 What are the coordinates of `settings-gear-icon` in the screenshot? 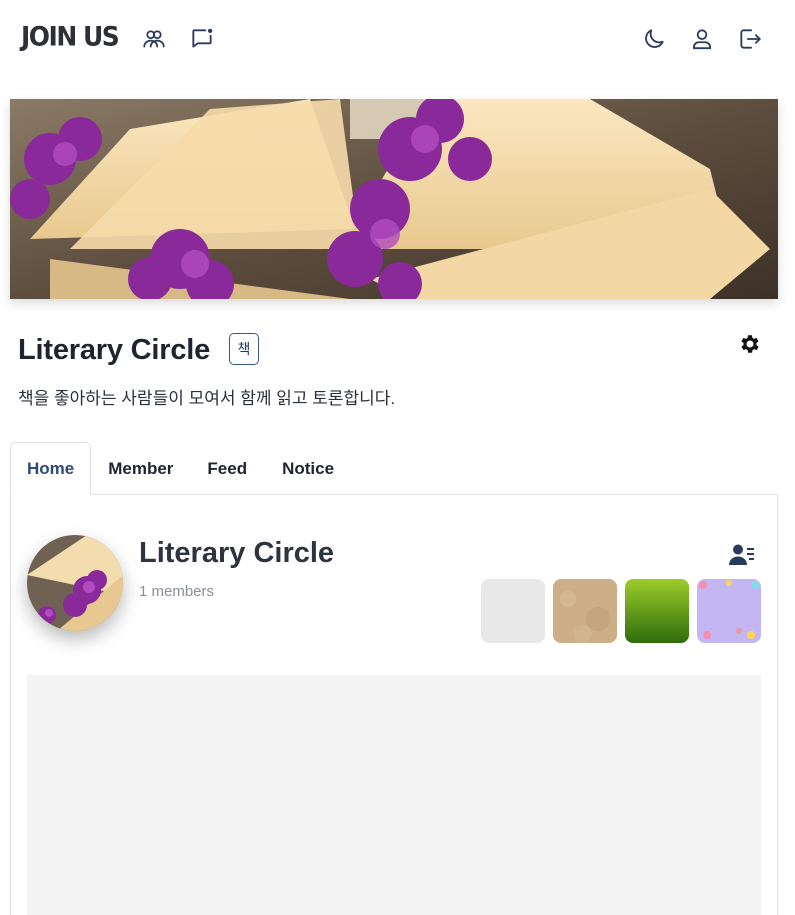 It's located at (750, 344).